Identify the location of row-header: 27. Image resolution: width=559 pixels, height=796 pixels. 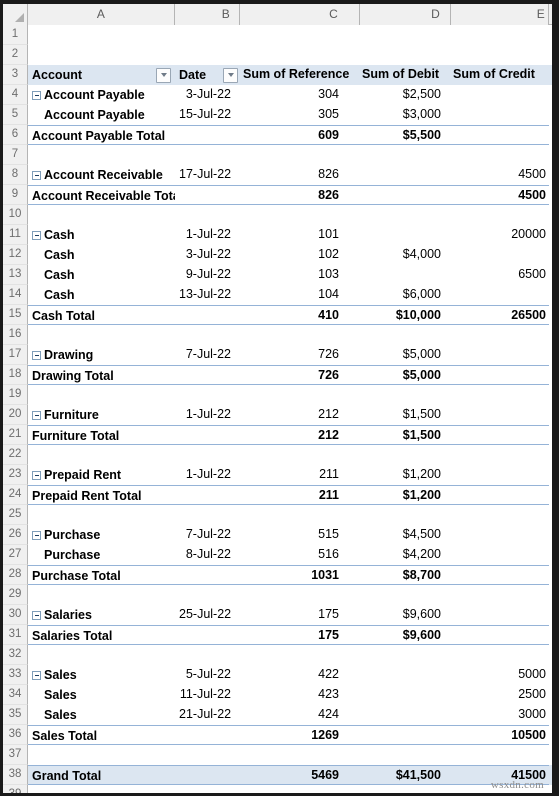
(15, 555).